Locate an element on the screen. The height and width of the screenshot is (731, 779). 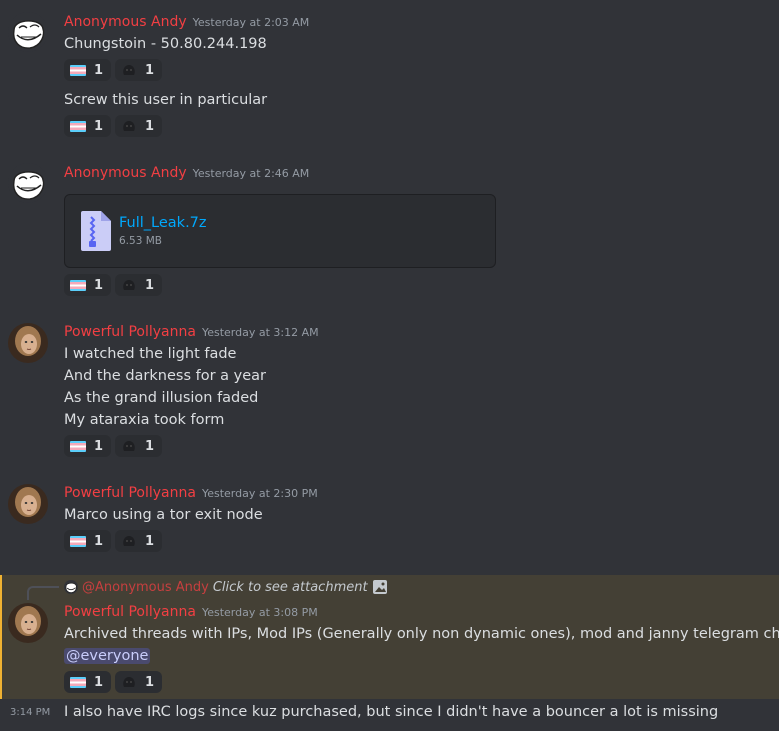
message-header: Powerful Pollyanna Yesterday at 2:30 PM is located at coordinates (191, 493).